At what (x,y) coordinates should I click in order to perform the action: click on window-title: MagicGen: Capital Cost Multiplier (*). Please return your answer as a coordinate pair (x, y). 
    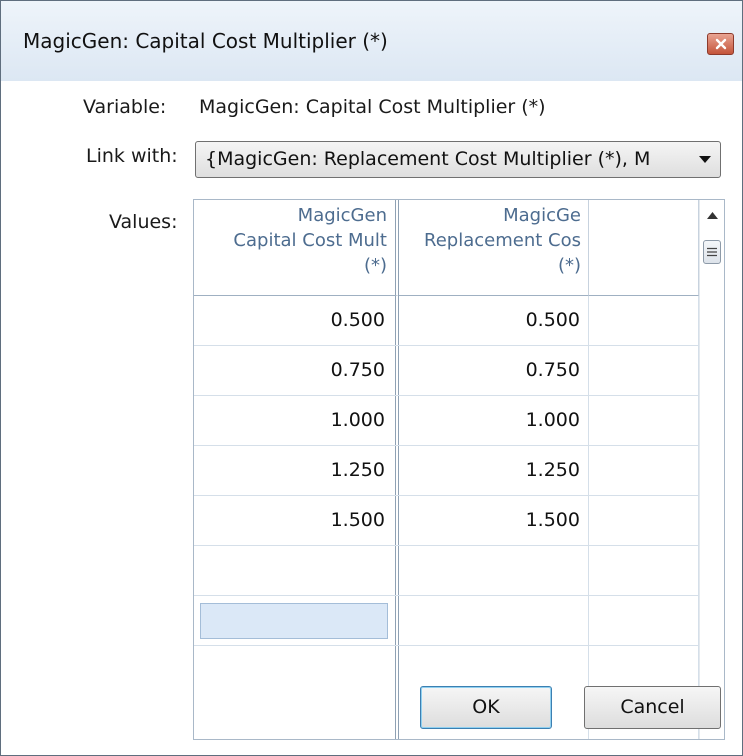
    Looking at the image, I should click on (205, 41).